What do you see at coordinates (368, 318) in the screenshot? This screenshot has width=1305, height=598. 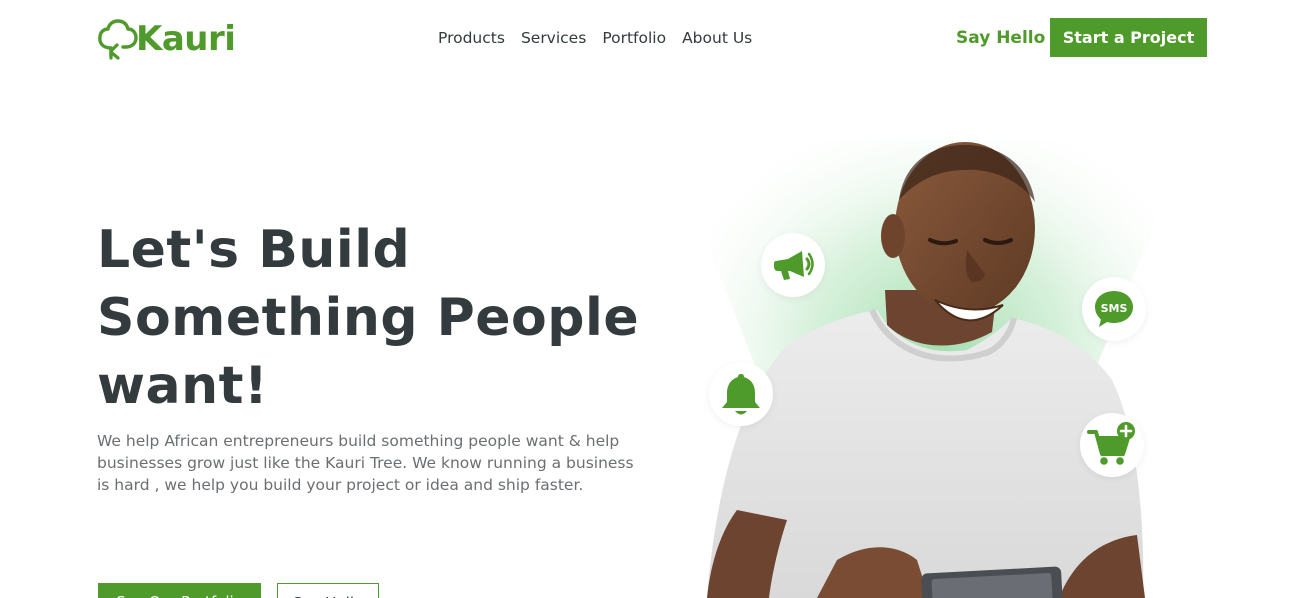 I see `hero-title-line-2: Something People` at bounding box center [368, 318].